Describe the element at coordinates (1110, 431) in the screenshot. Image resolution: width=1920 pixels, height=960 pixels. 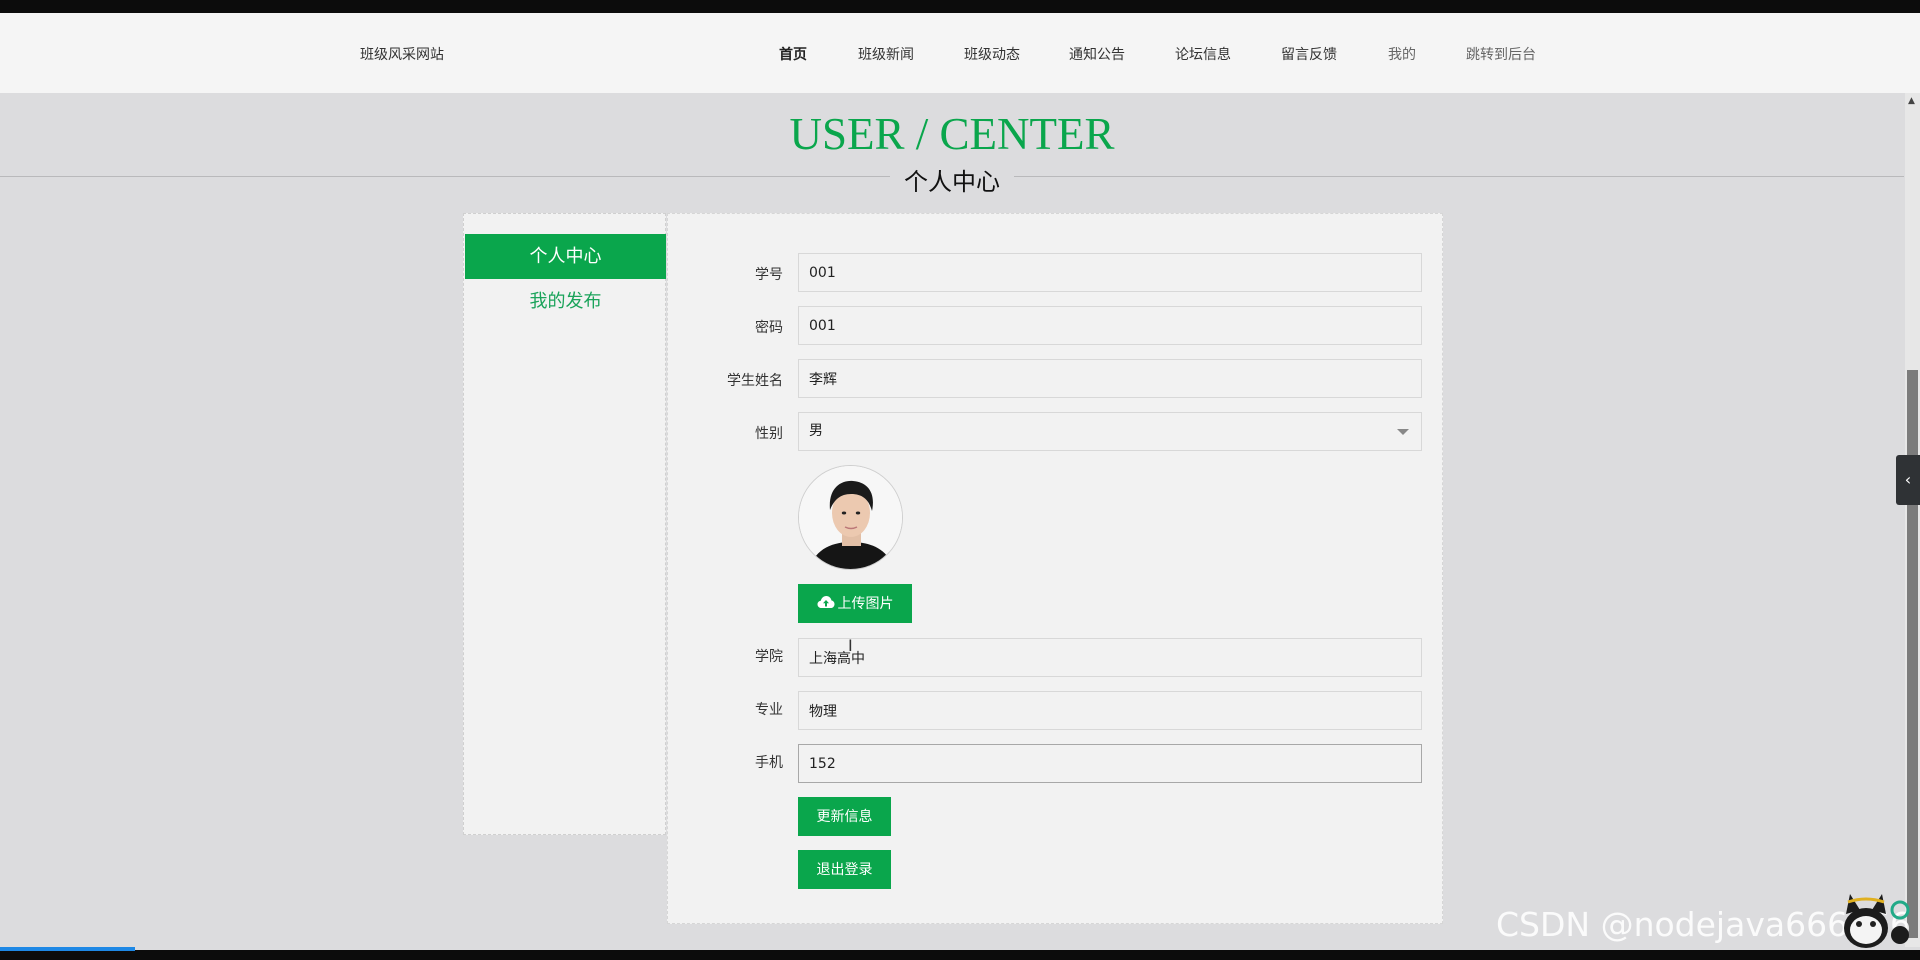
I see `gender-select: 男` at that location.